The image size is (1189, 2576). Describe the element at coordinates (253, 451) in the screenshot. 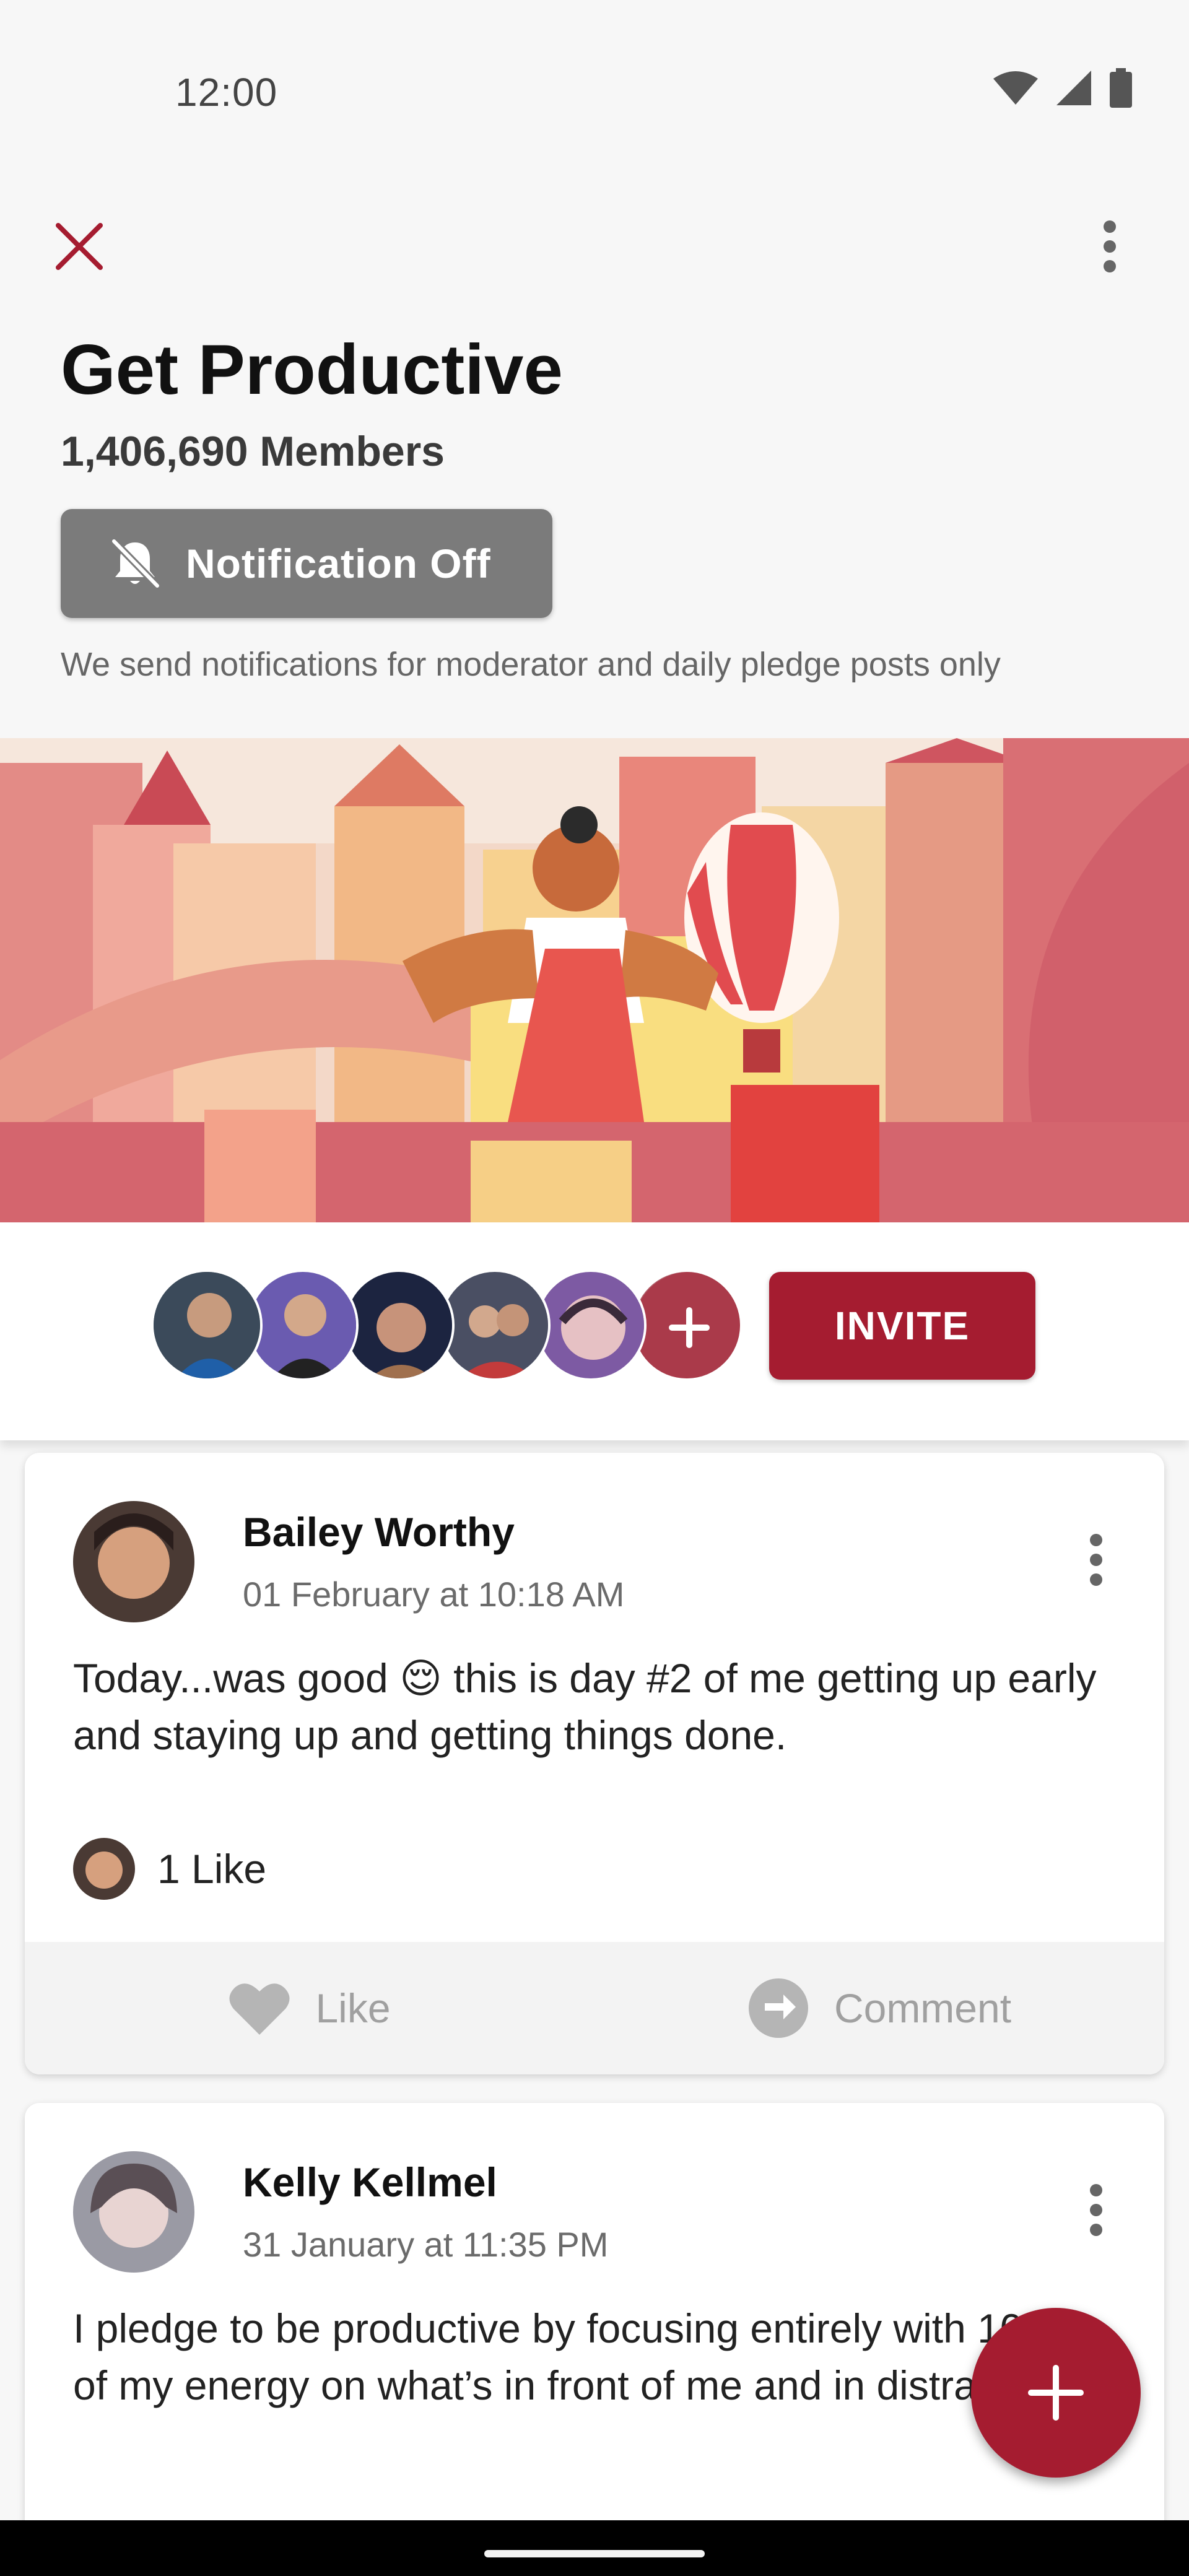

I see `member-count: 1,406,690 Members` at that location.